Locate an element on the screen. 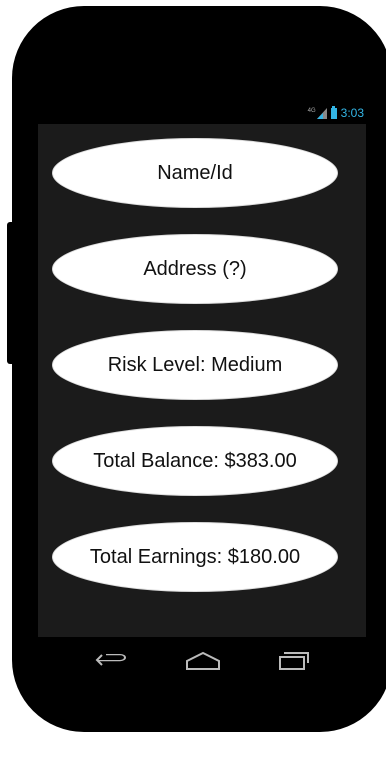  network-type: 4G is located at coordinates (311, 110).